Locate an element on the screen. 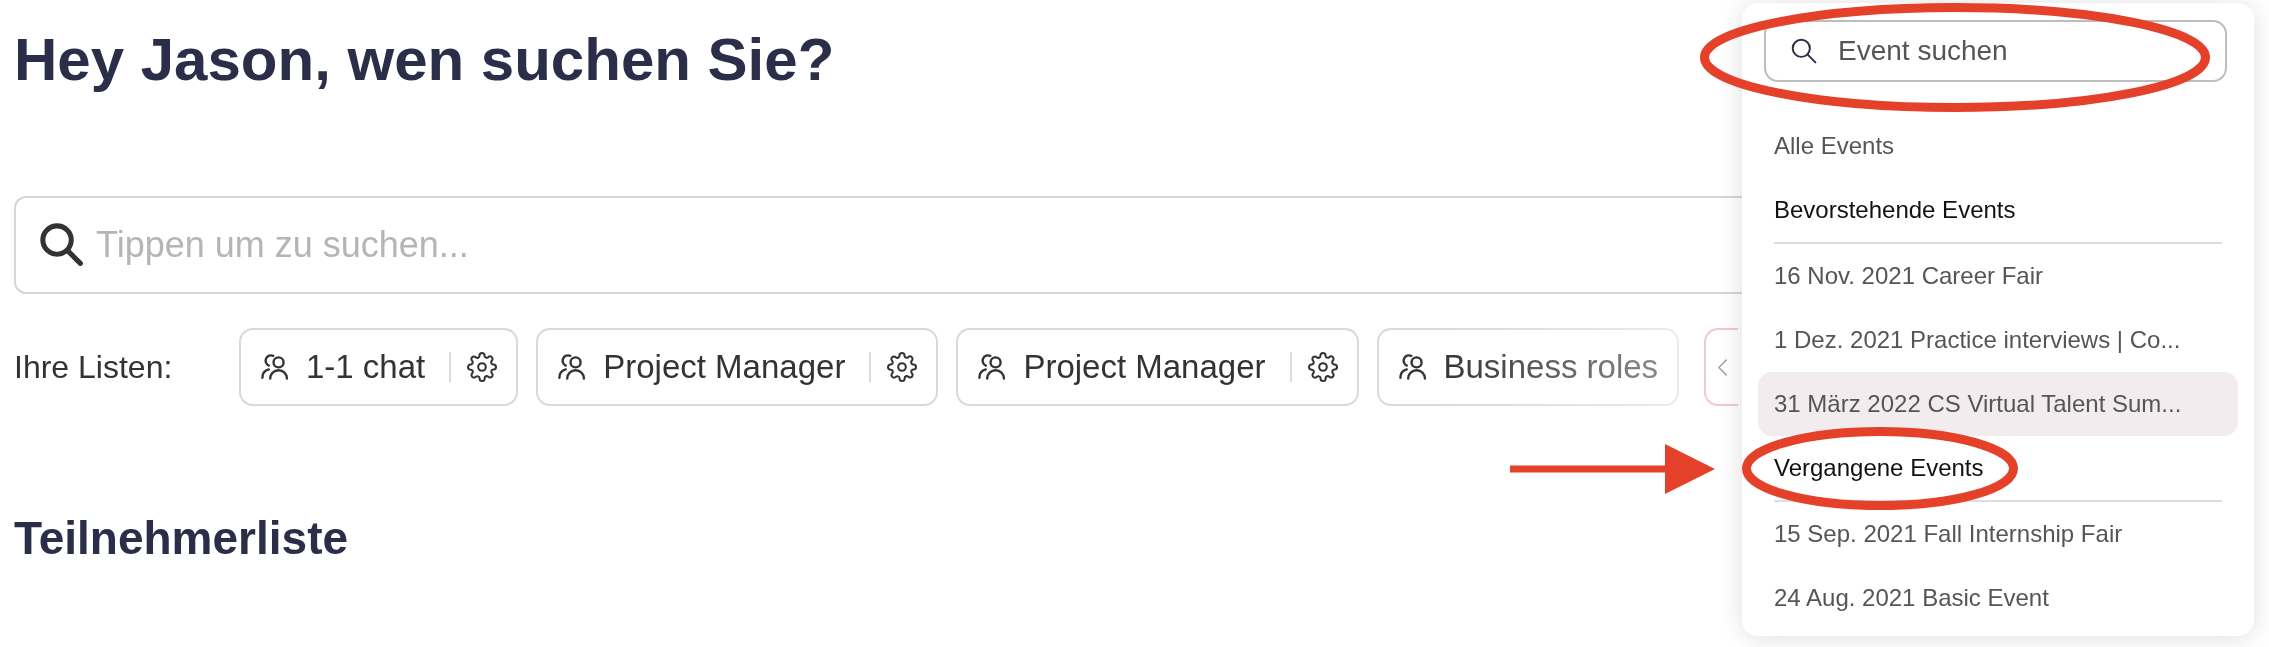 This screenshot has height=647, width=2269. event-search-field: Event suchen is located at coordinates (1995, 51).